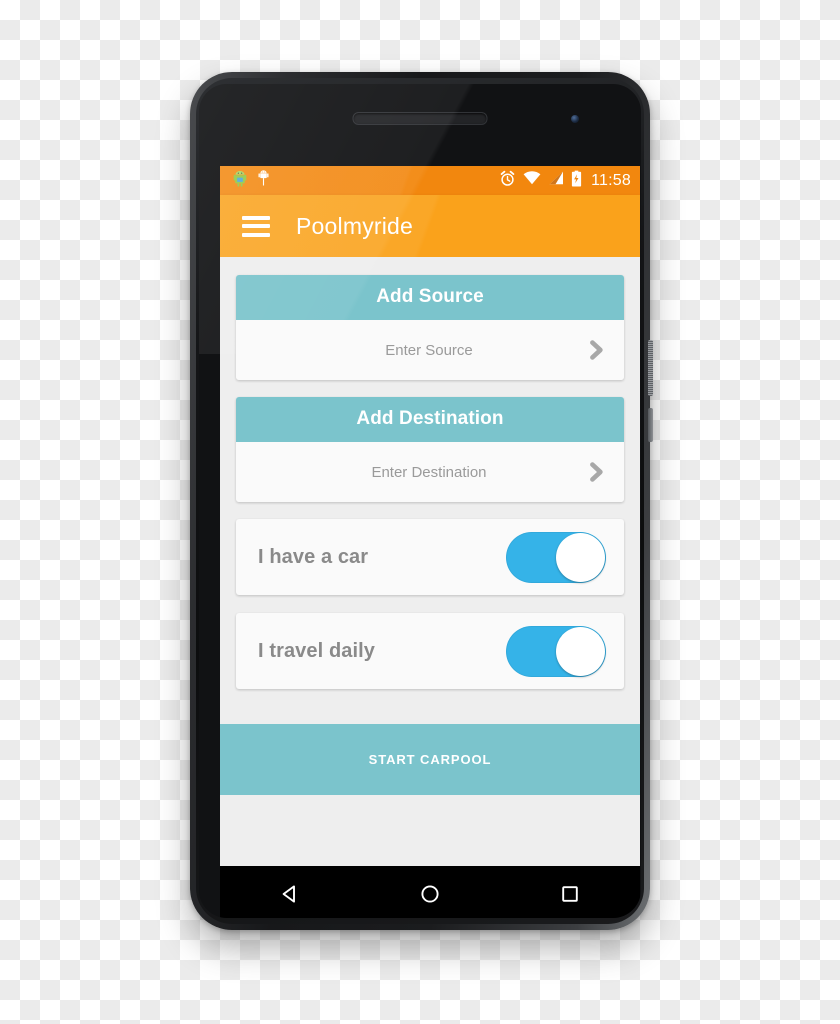  What do you see at coordinates (430, 651) in the screenshot?
I see `travel-daily-row: I travel daily` at bounding box center [430, 651].